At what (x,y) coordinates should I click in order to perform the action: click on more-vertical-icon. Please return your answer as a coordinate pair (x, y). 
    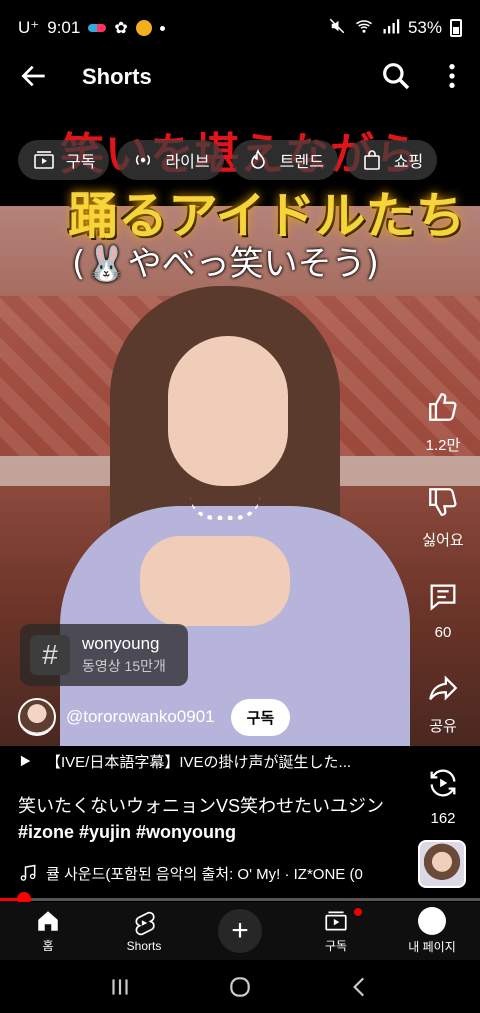
    Looking at the image, I should click on (452, 76).